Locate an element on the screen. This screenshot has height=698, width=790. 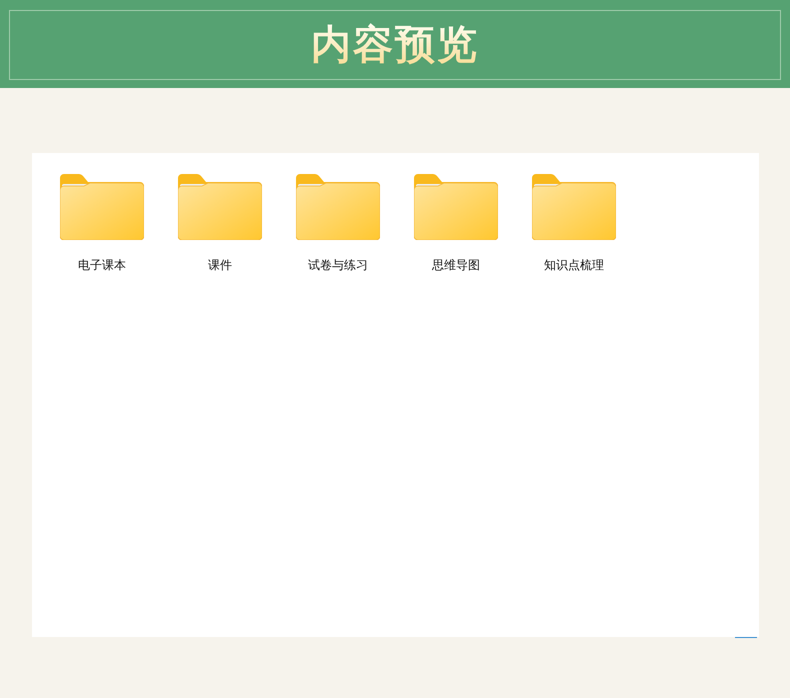
folder-label: 电子课本 is located at coordinates (102, 265).